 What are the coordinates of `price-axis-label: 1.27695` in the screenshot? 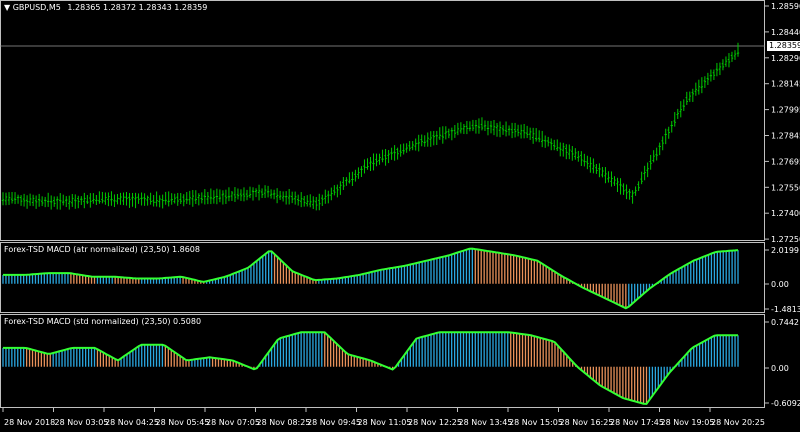 It's located at (785, 161).